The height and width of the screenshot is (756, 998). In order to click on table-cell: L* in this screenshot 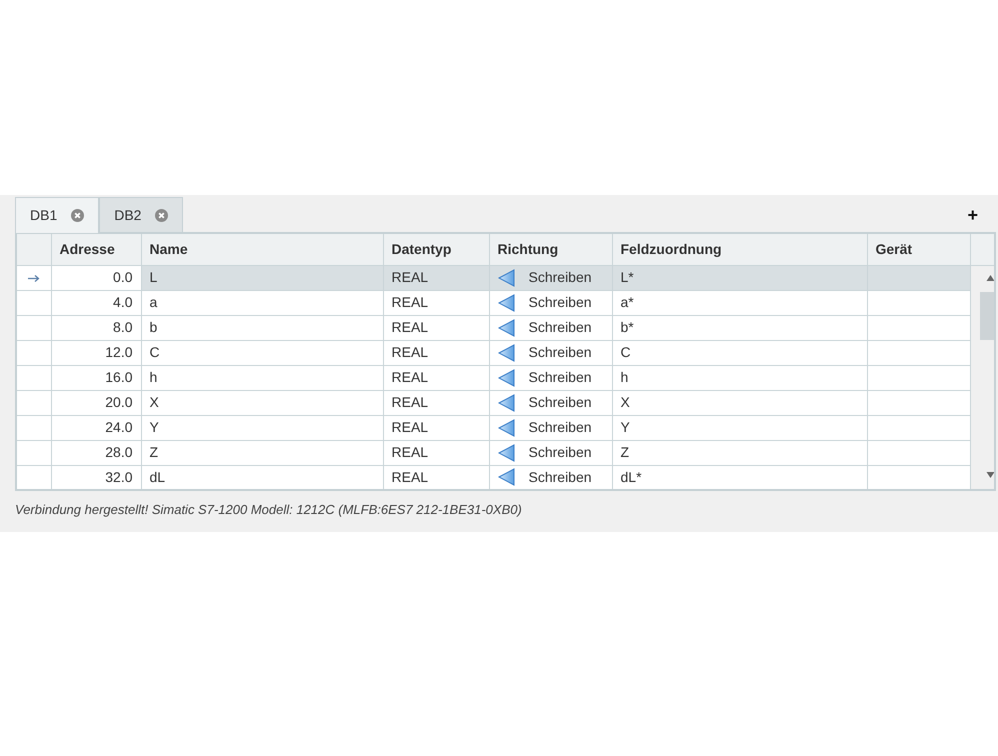, I will do `click(739, 277)`.